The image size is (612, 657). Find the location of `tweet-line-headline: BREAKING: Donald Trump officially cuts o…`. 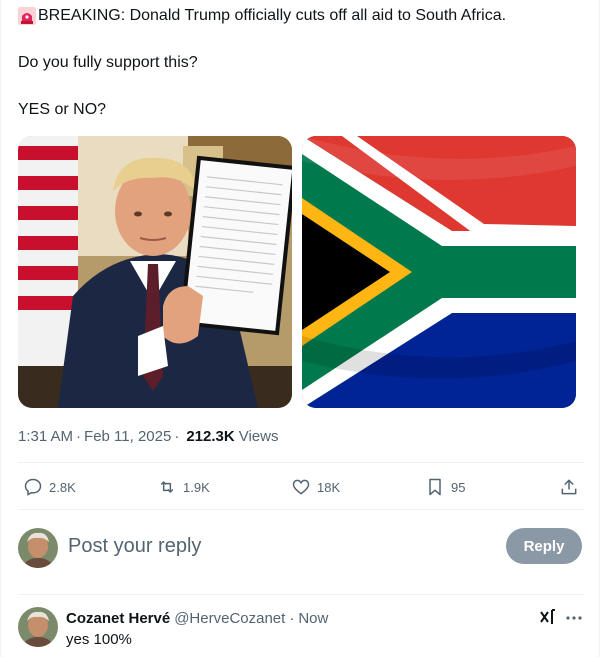

tweet-line-headline: BREAKING: Donald Trump officially cuts o… is located at coordinates (303, 16).